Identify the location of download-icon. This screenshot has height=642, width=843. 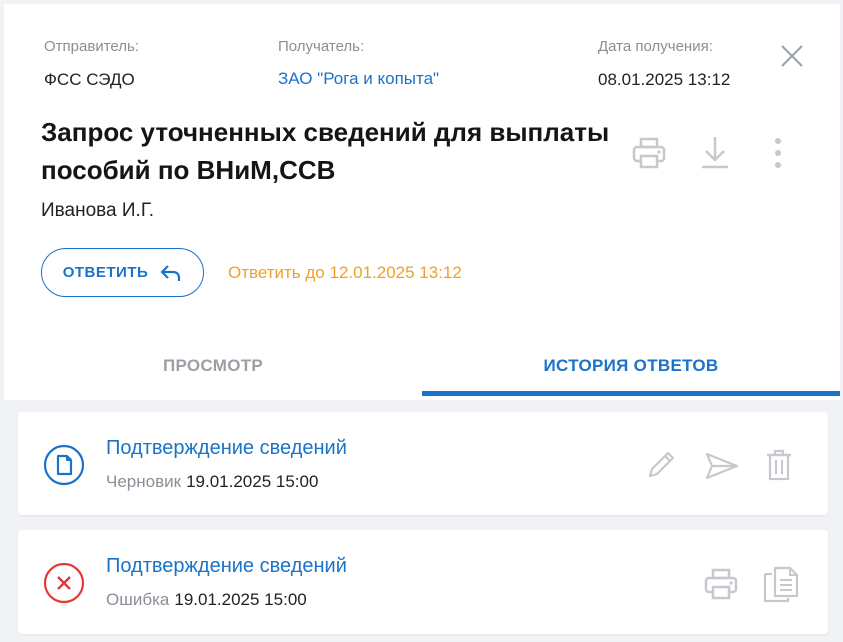
(715, 153).